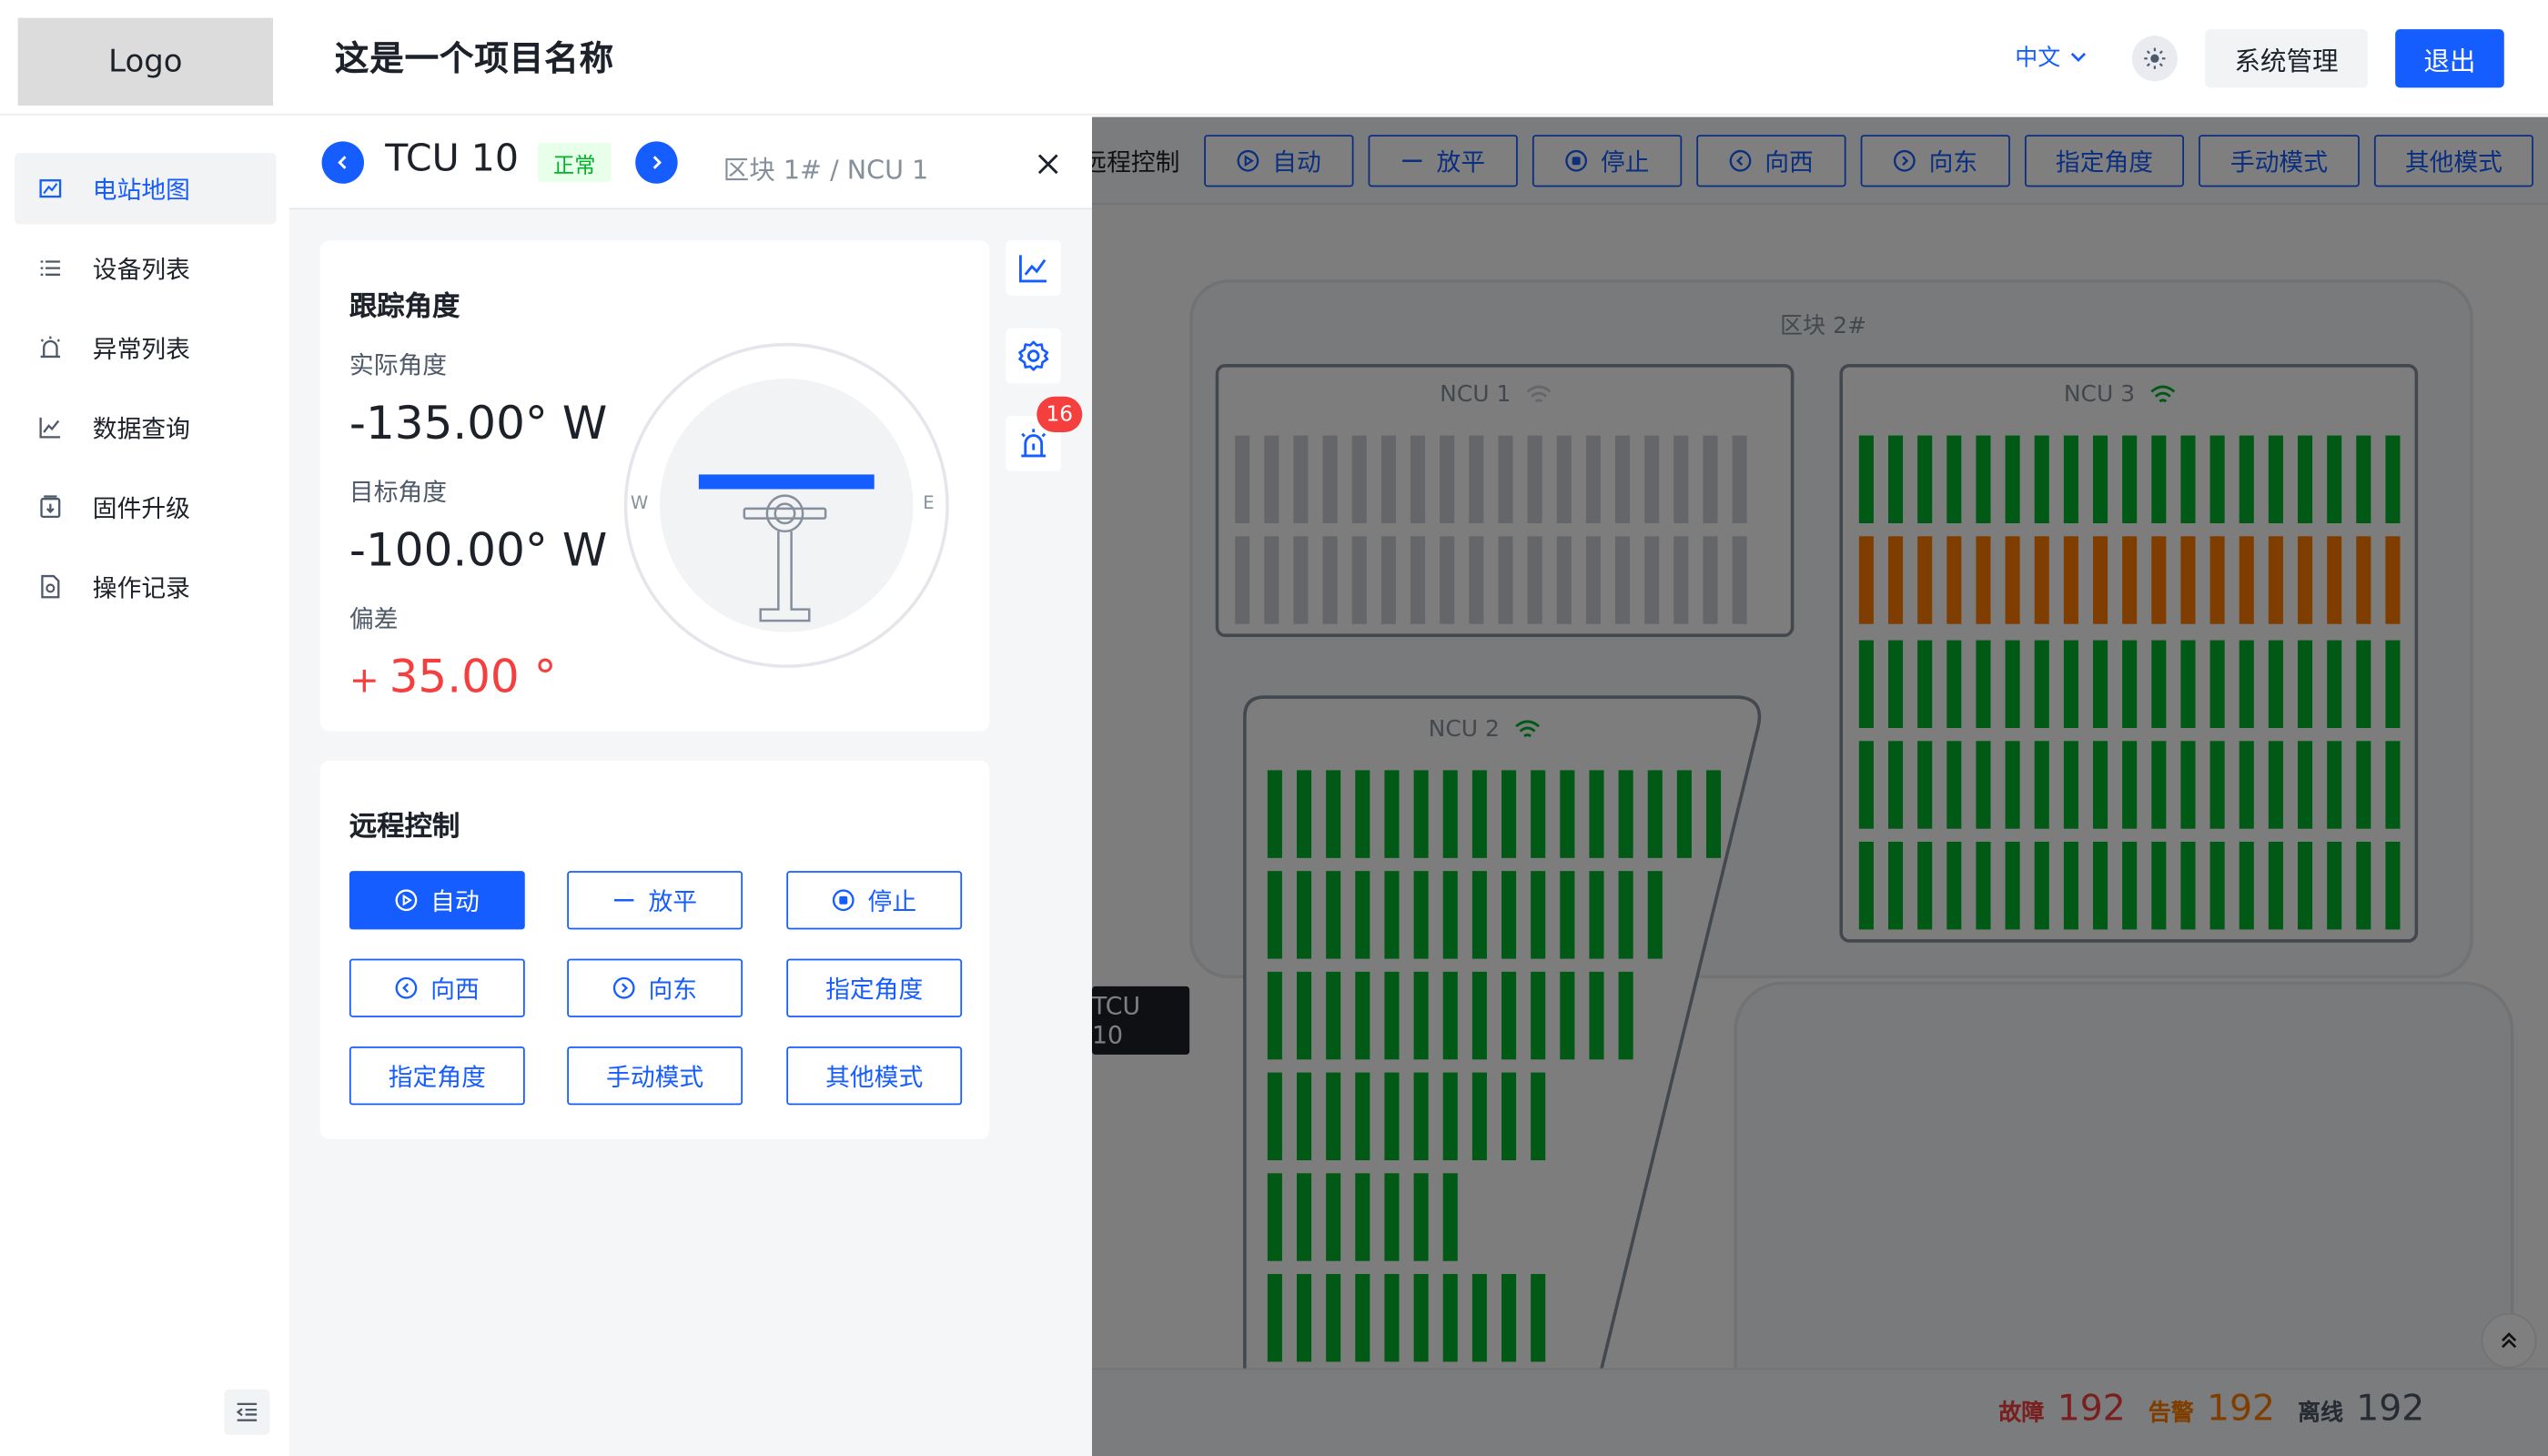  Describe the element at coordinates (655, 988) in the screenshot. I see `east-button: 向东` at that location.